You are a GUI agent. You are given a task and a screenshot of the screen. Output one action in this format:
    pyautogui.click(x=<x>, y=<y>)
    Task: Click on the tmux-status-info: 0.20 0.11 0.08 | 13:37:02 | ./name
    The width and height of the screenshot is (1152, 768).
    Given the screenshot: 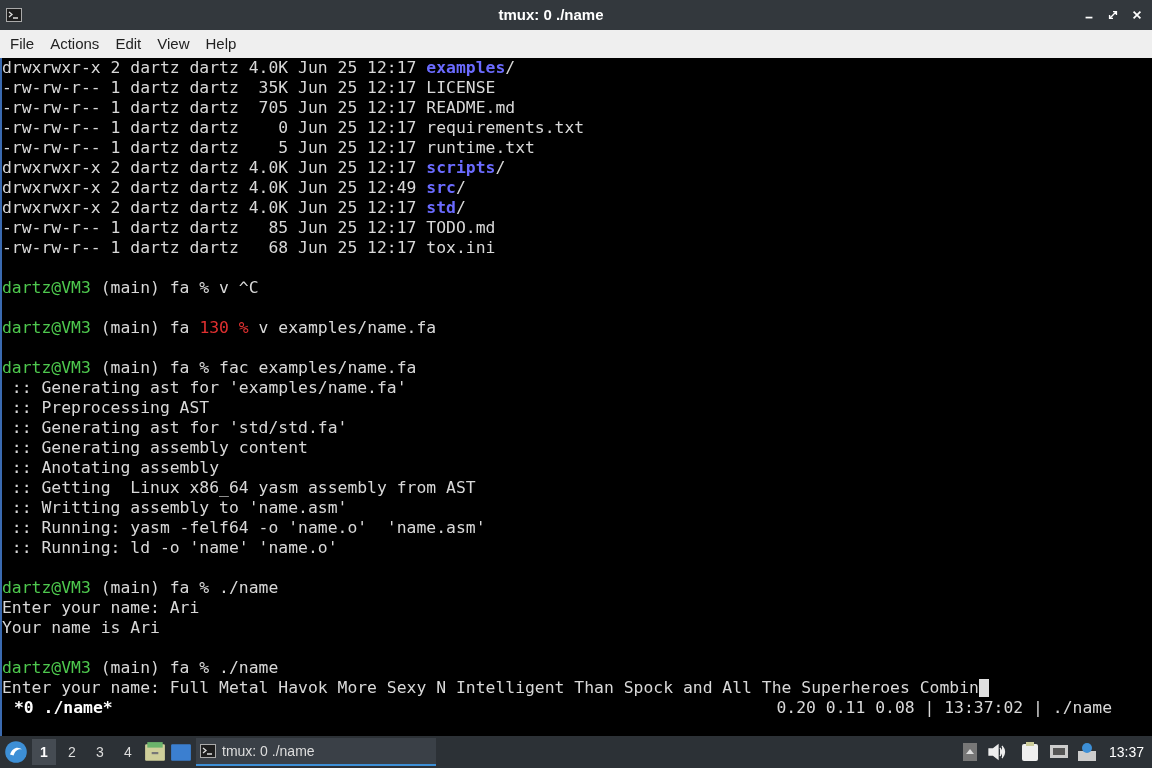 What is the action you would take?
    pyautogui.click(x=944, y=708)
    